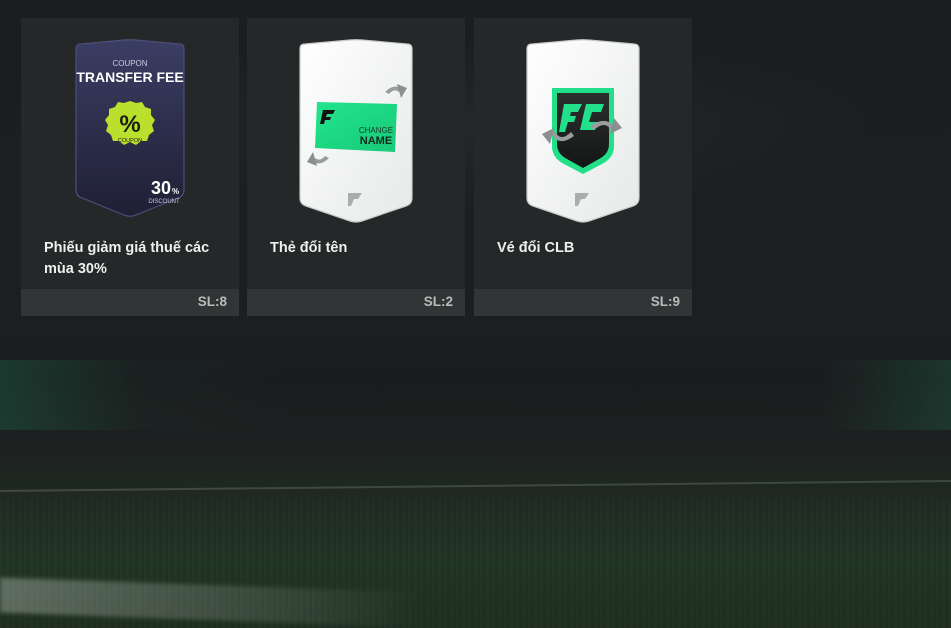 This screenshot has height=628, width=951. What do you see at coordinates (161, 188) in the screenshot?
I see `discount-value: 30` at bounding box center [161, 188].